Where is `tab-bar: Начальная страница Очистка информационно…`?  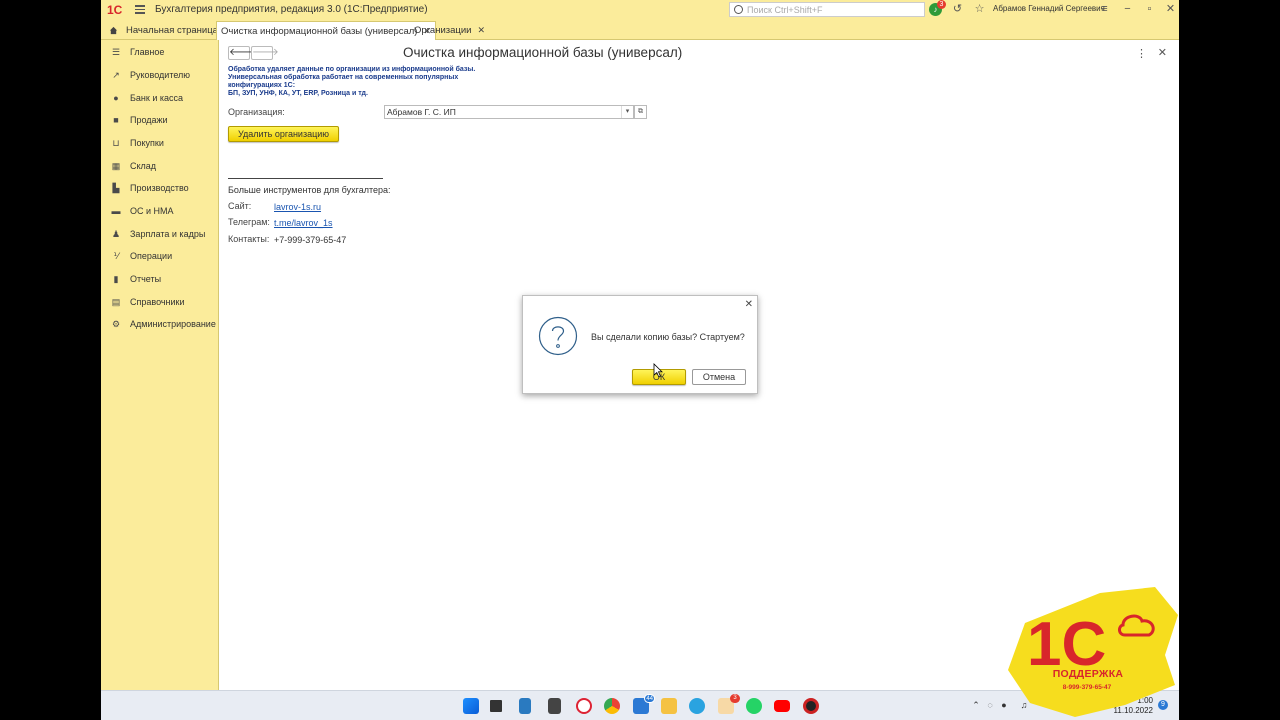 tab-bar: Начальная страница Очистка информационно… is located at coordinates (640, 29).